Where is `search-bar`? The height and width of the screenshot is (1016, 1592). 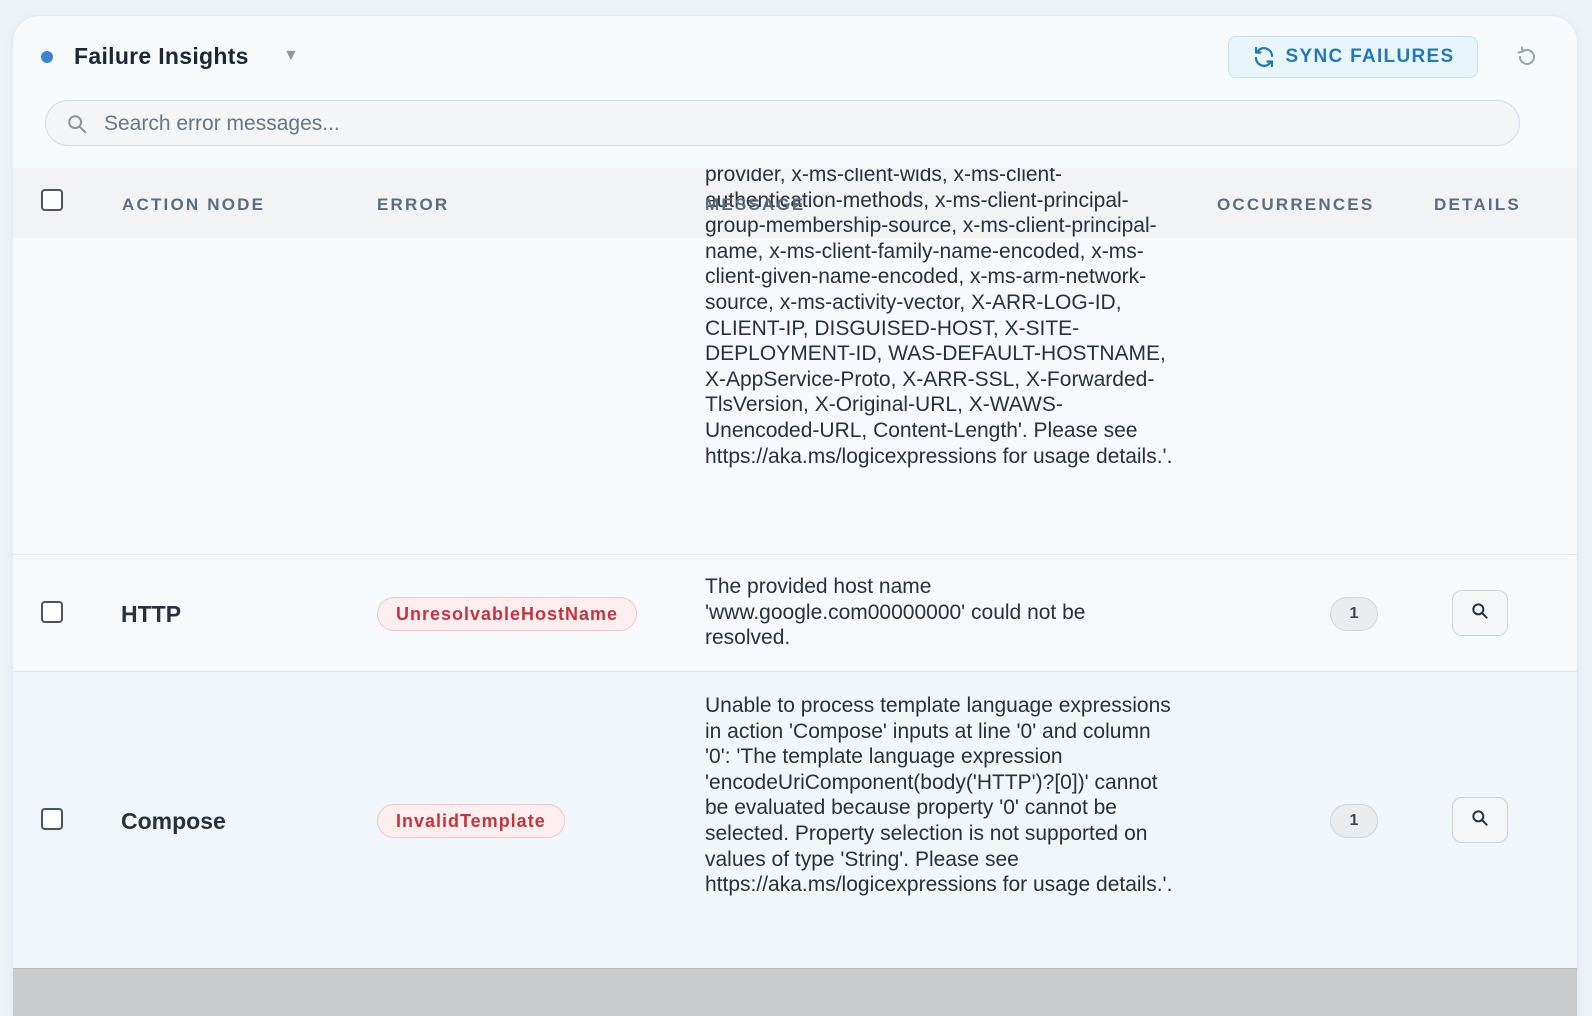 search-bar is located at coordinates (782, 123).